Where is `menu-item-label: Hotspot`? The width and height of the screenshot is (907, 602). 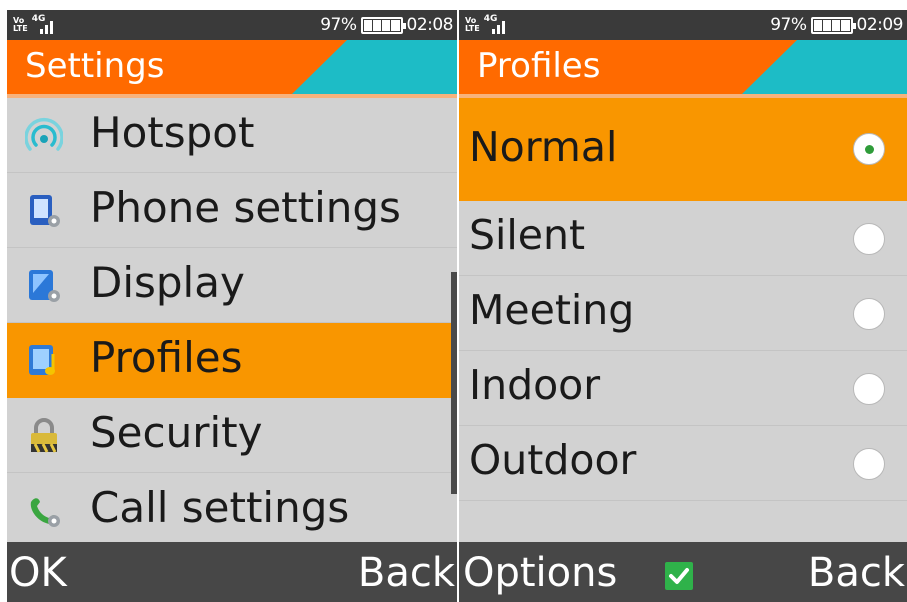
menu-item-label: Hotspot is located at coordinates (172, 132).